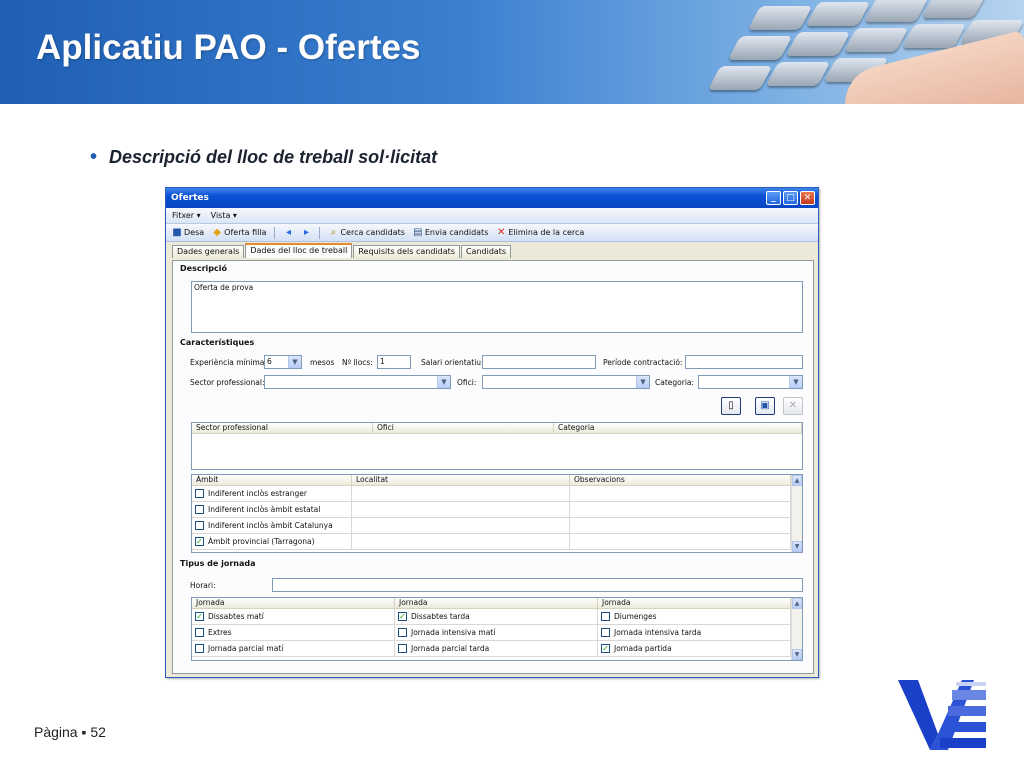 This screenshot has height=768, width=1024. I want to click on col-jornada-3: Jornada, so click(694, 603).